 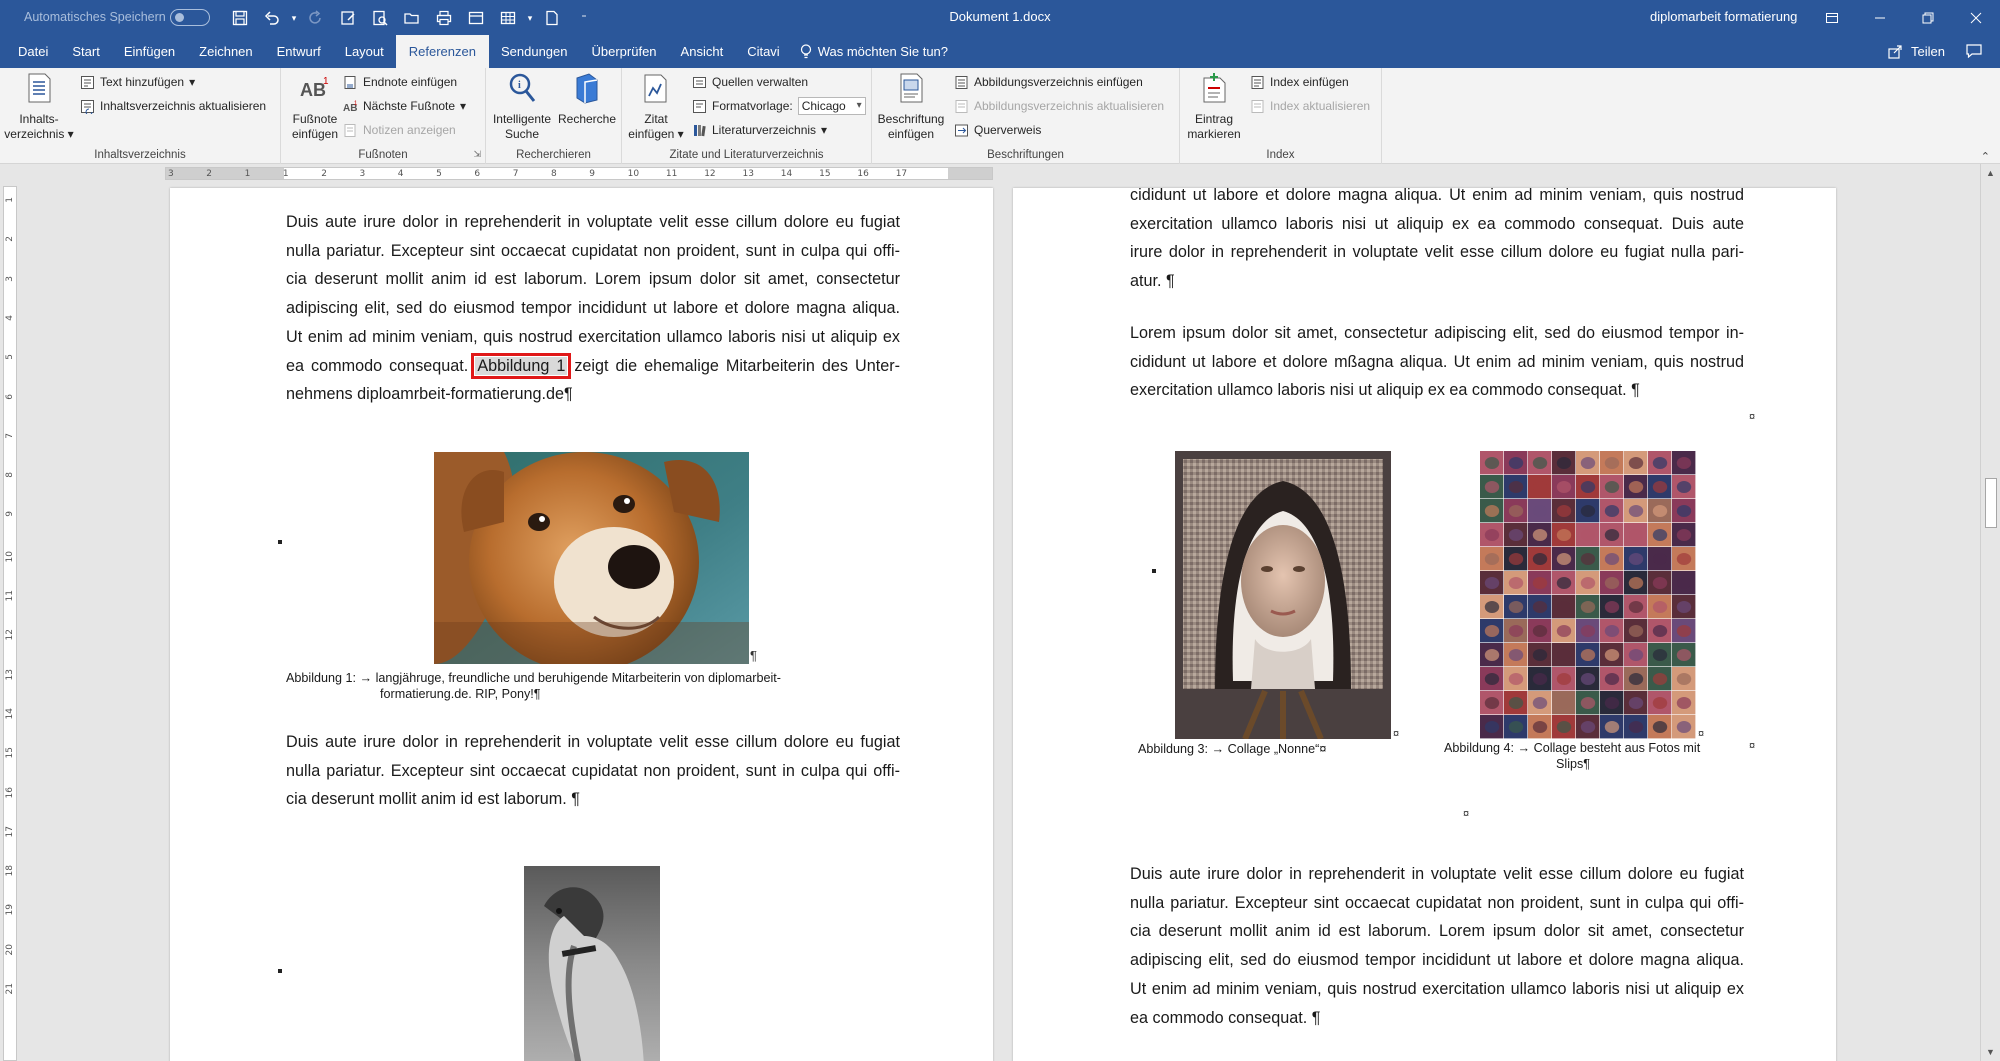 I want to click on vertical-scrollbar: ▲ ▼, so click(x=1990, y=612).